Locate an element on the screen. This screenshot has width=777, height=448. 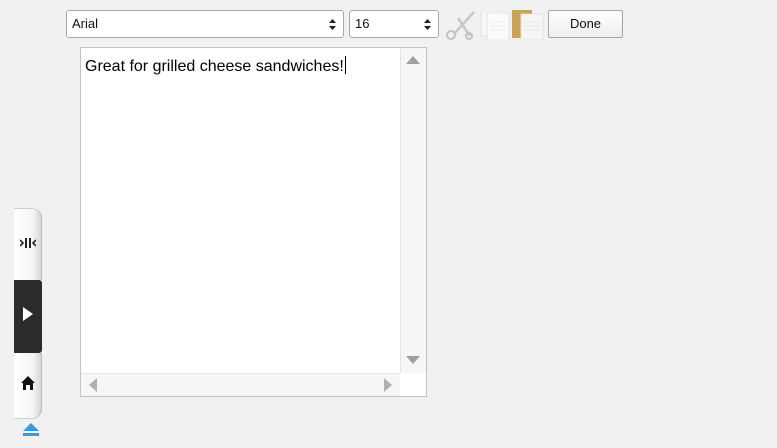
home-button is located at coordinates (28, 386).